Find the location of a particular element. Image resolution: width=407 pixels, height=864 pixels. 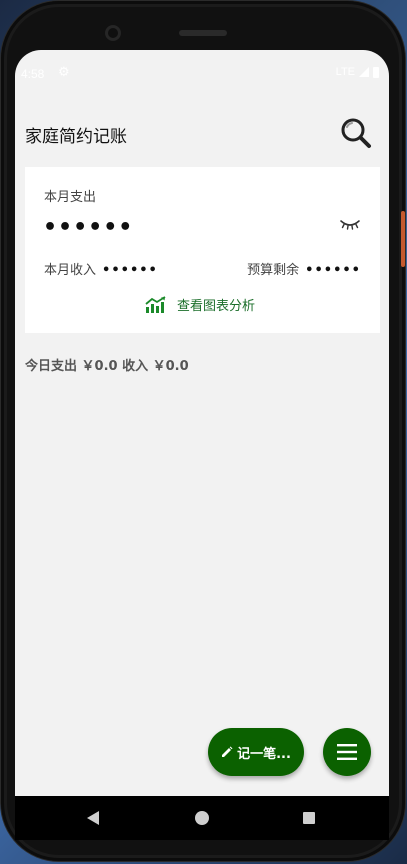

budget-remaining-label: 预算剩余 is located at coordinates (273, 270).